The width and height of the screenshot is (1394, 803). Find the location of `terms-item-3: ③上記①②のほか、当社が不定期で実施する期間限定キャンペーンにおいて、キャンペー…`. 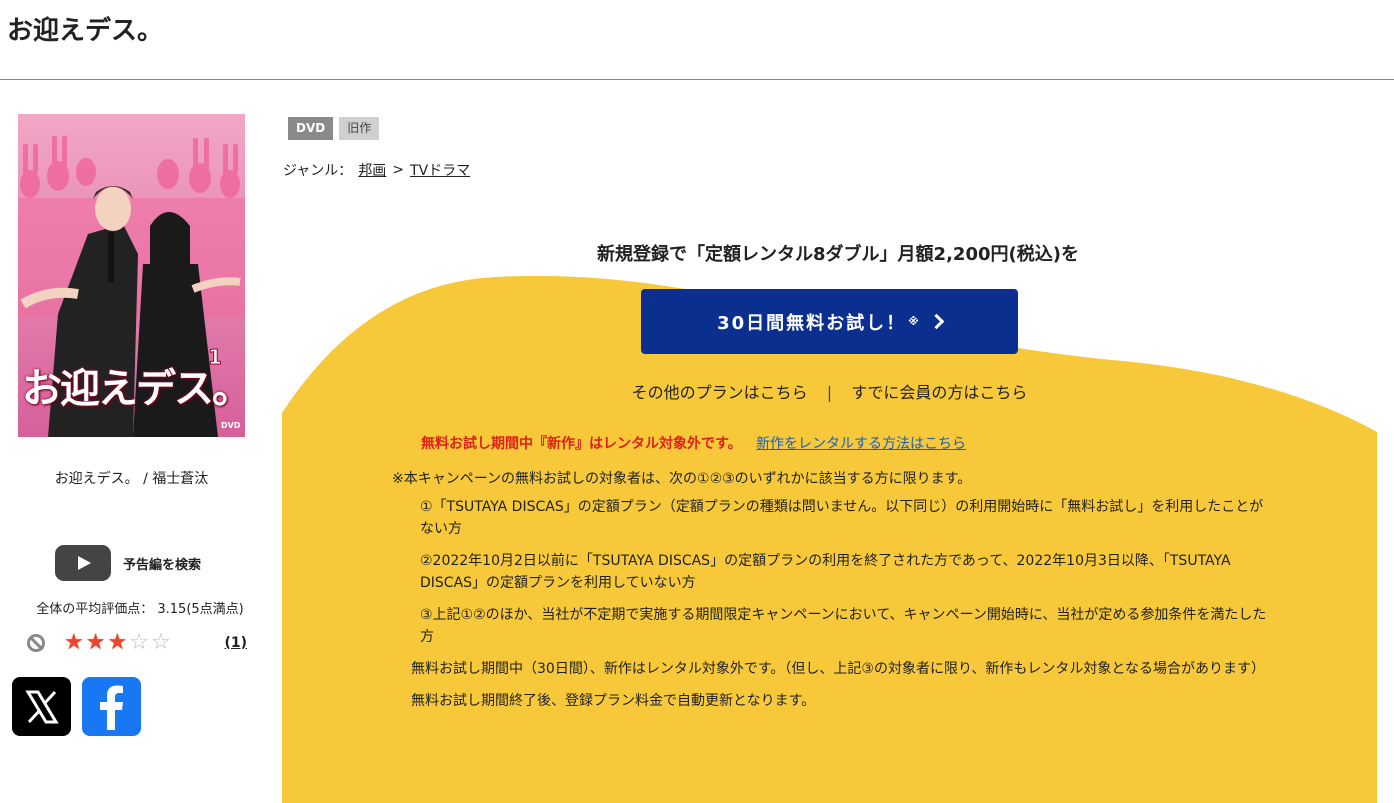

terms-item-3: ③上記①②のほか、当社が不定期で実施する期間限定キャンペーンにおいて、キャンペー… is located at coordinates (843, 626).